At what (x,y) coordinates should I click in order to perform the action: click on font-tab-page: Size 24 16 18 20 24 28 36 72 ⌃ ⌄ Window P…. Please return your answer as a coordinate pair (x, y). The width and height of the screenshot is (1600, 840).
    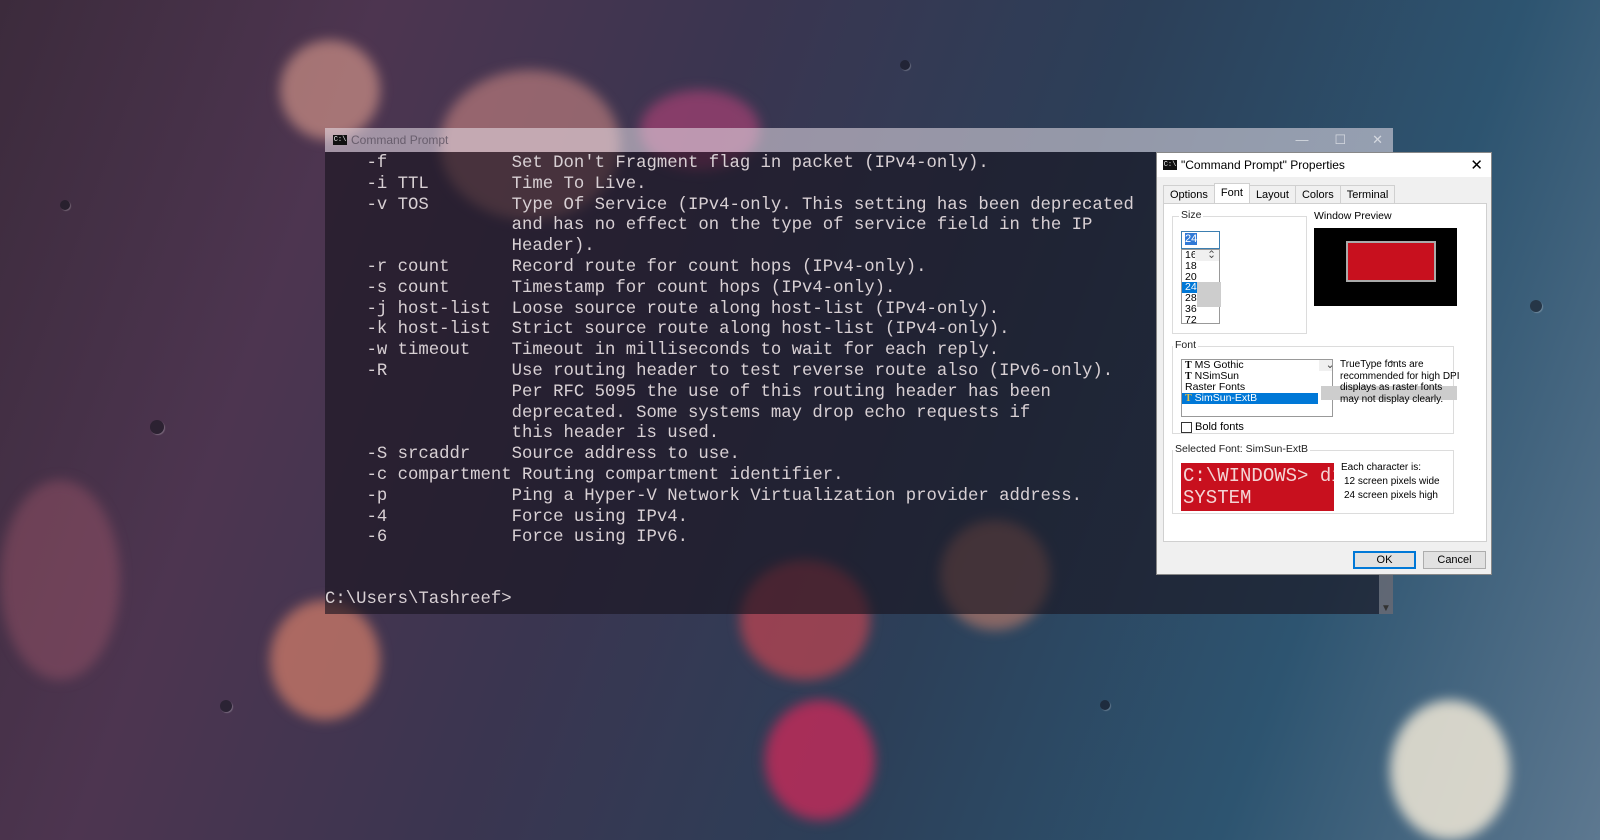
    Looking at the image, I should click on (1325, 372).